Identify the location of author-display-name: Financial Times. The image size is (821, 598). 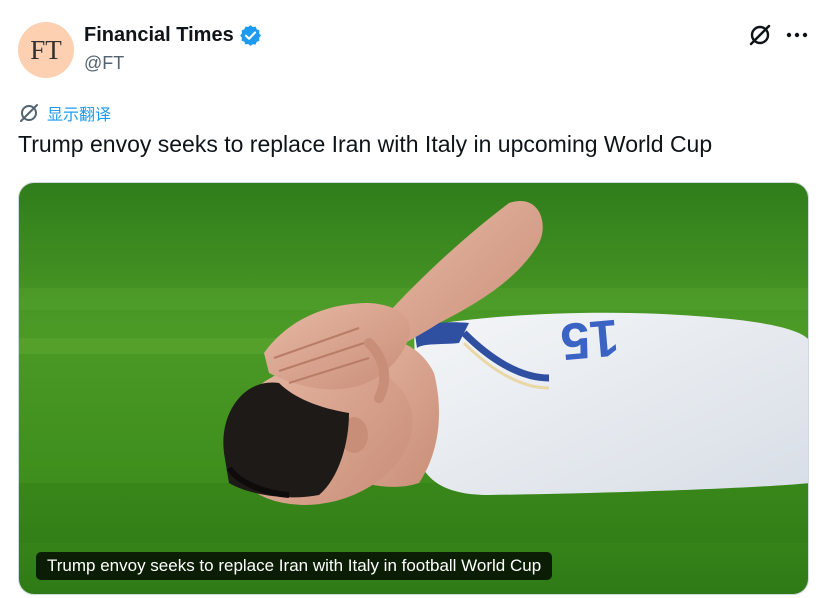
(159, 35).